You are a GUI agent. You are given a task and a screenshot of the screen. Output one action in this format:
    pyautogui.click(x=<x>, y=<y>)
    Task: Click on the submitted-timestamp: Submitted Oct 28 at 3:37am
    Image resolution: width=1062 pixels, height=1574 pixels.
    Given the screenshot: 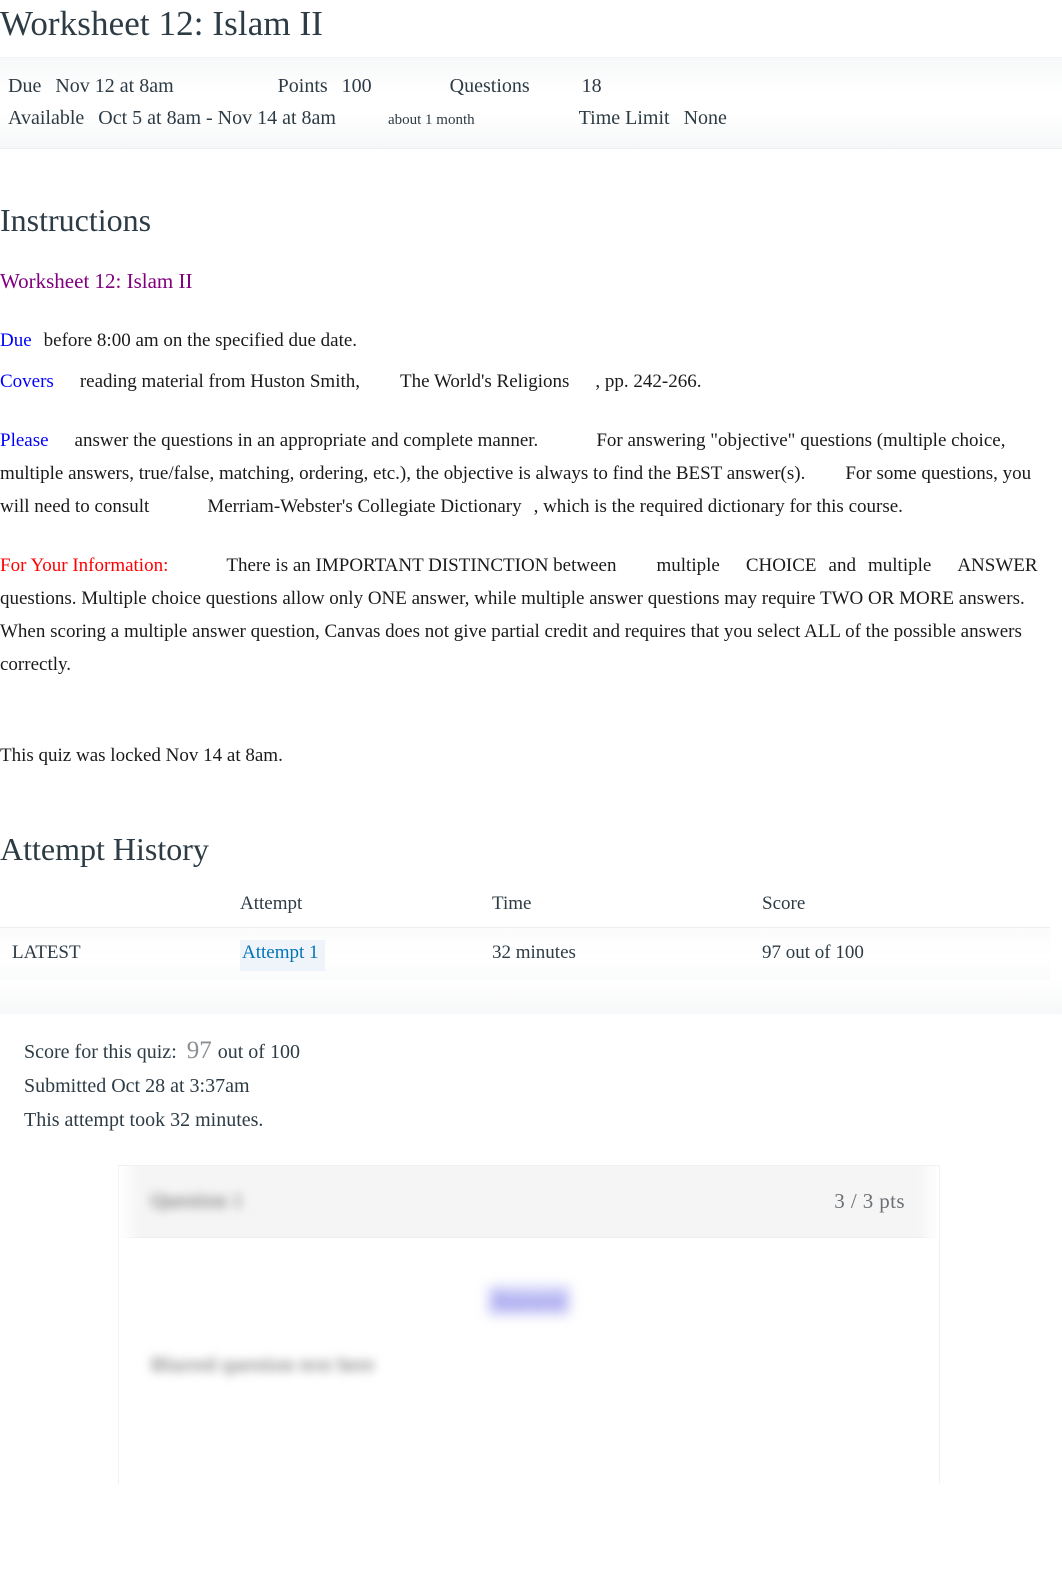 What is the action you would take?
    pyautogui.click(x=137, y=1085)
    